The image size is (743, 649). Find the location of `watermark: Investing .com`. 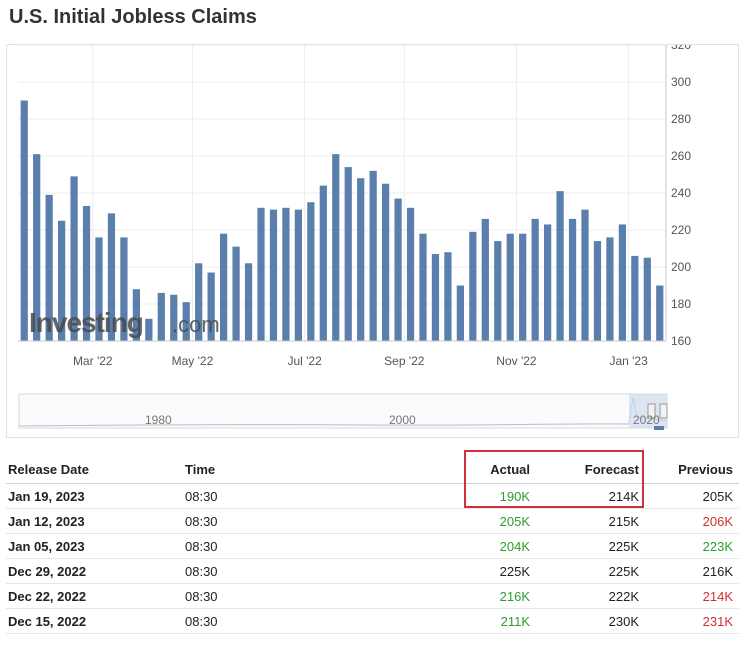

watermark: Investing .com is located at coordinates (124, 322).